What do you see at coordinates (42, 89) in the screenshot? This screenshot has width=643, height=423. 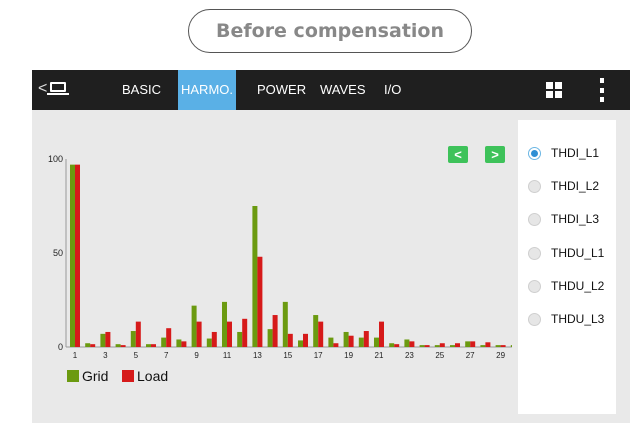 I see `back-arrow-icon: <` at bounding box center [42, 89].